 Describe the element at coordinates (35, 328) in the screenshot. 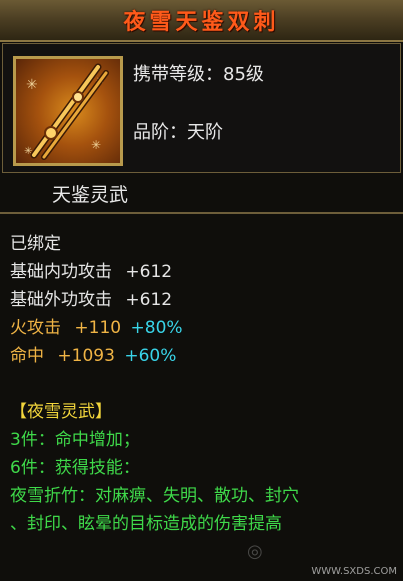

I see `stat-label: 火攻击` at that location.